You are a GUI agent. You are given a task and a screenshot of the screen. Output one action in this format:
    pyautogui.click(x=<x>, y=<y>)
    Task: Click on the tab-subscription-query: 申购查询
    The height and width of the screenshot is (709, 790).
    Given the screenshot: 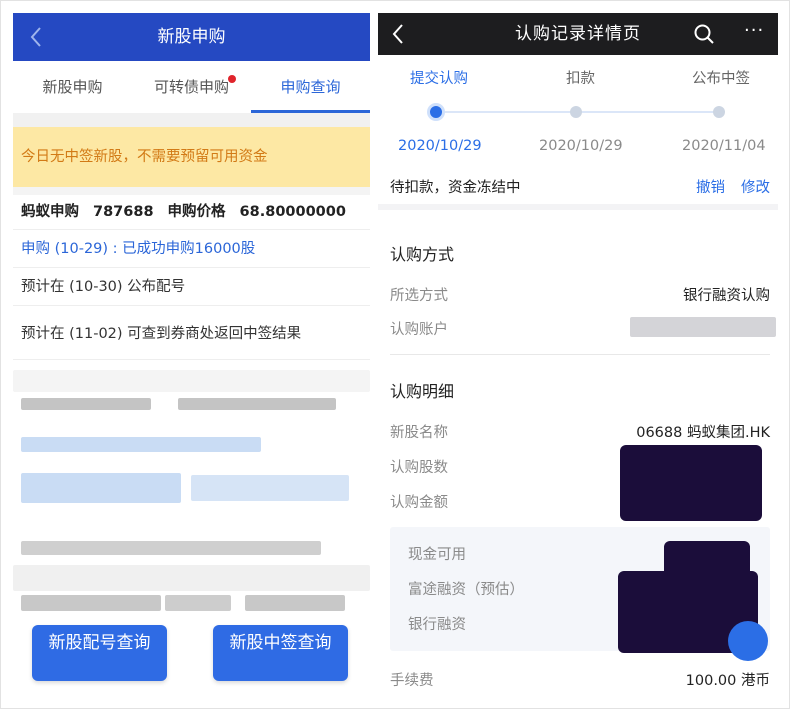 What is the action you would take?
    pyautogui.click(x=310, y=87)
    